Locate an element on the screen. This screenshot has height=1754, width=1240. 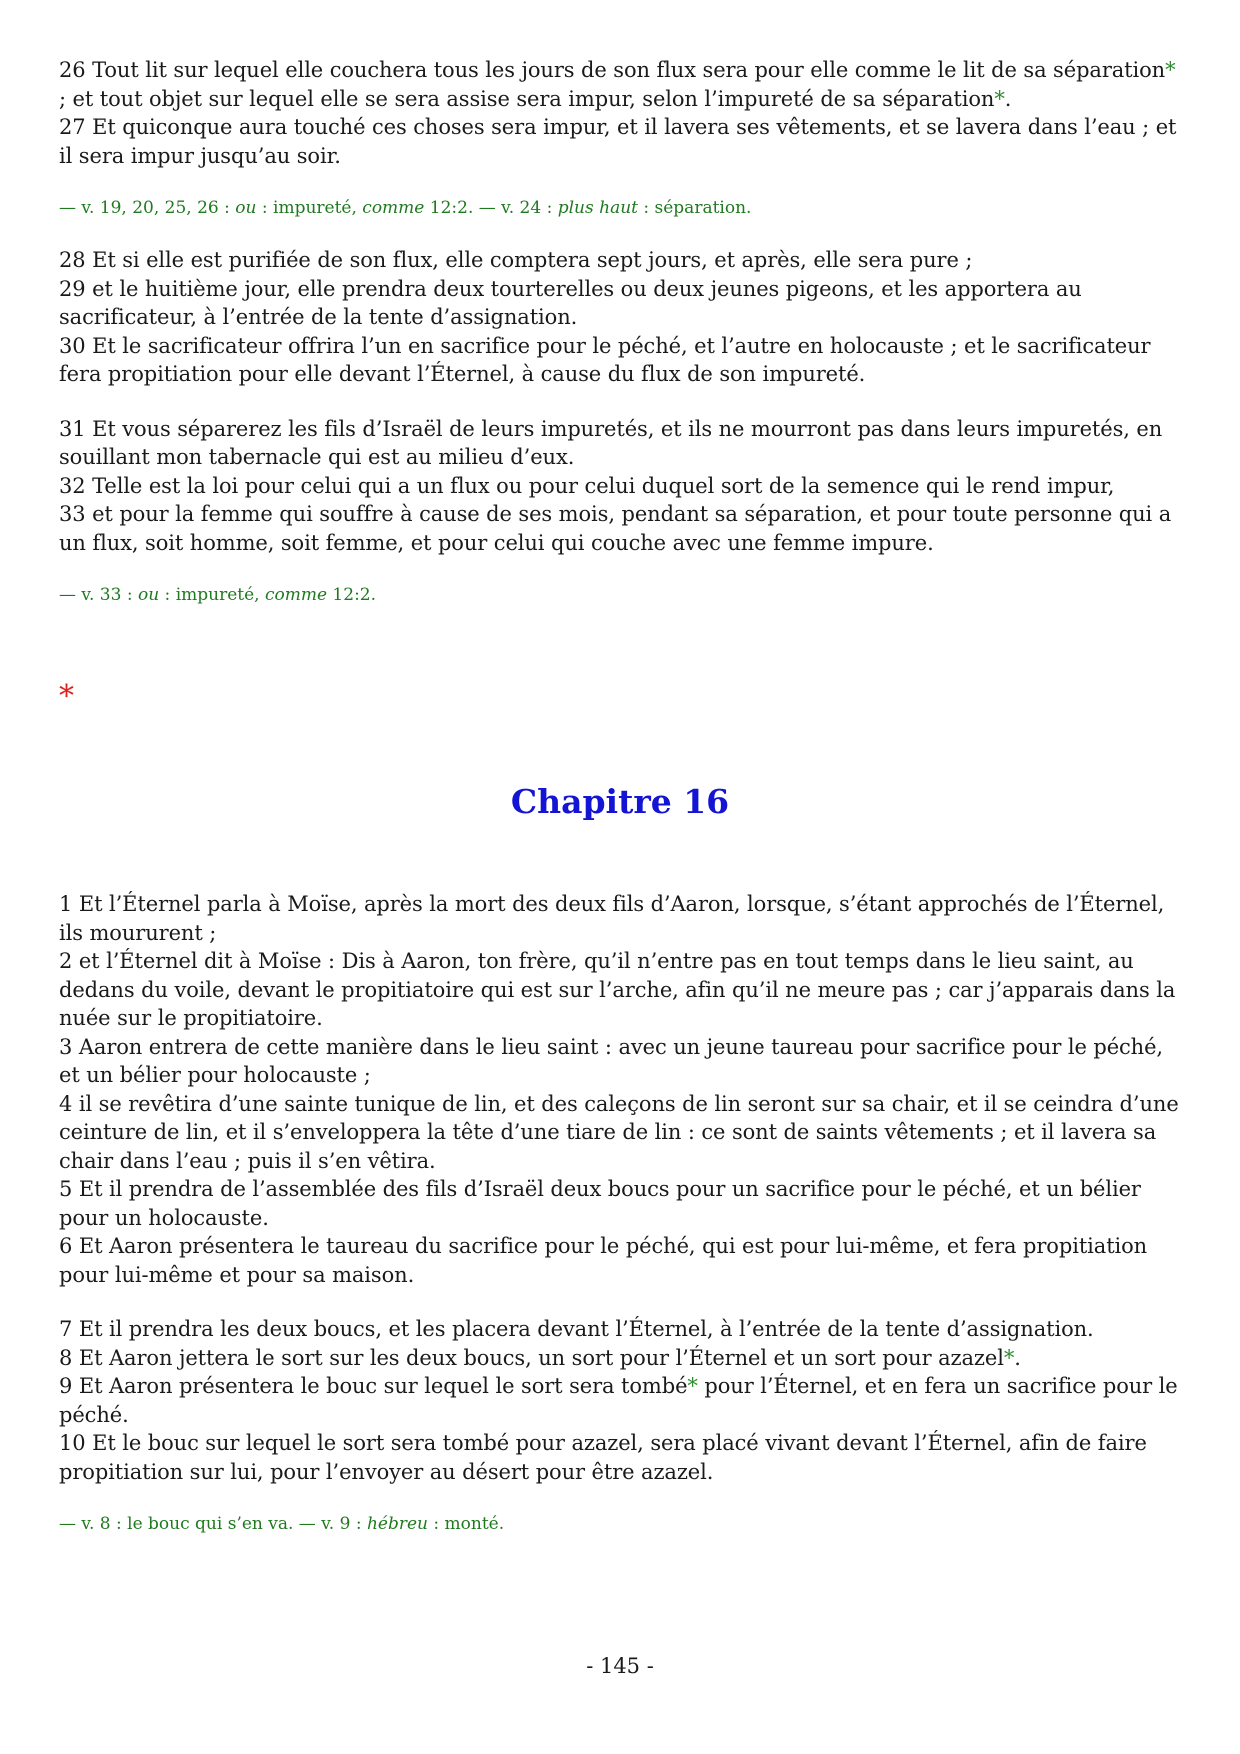
verse-8-text-2: . is located at coordinates (1017, 1357).